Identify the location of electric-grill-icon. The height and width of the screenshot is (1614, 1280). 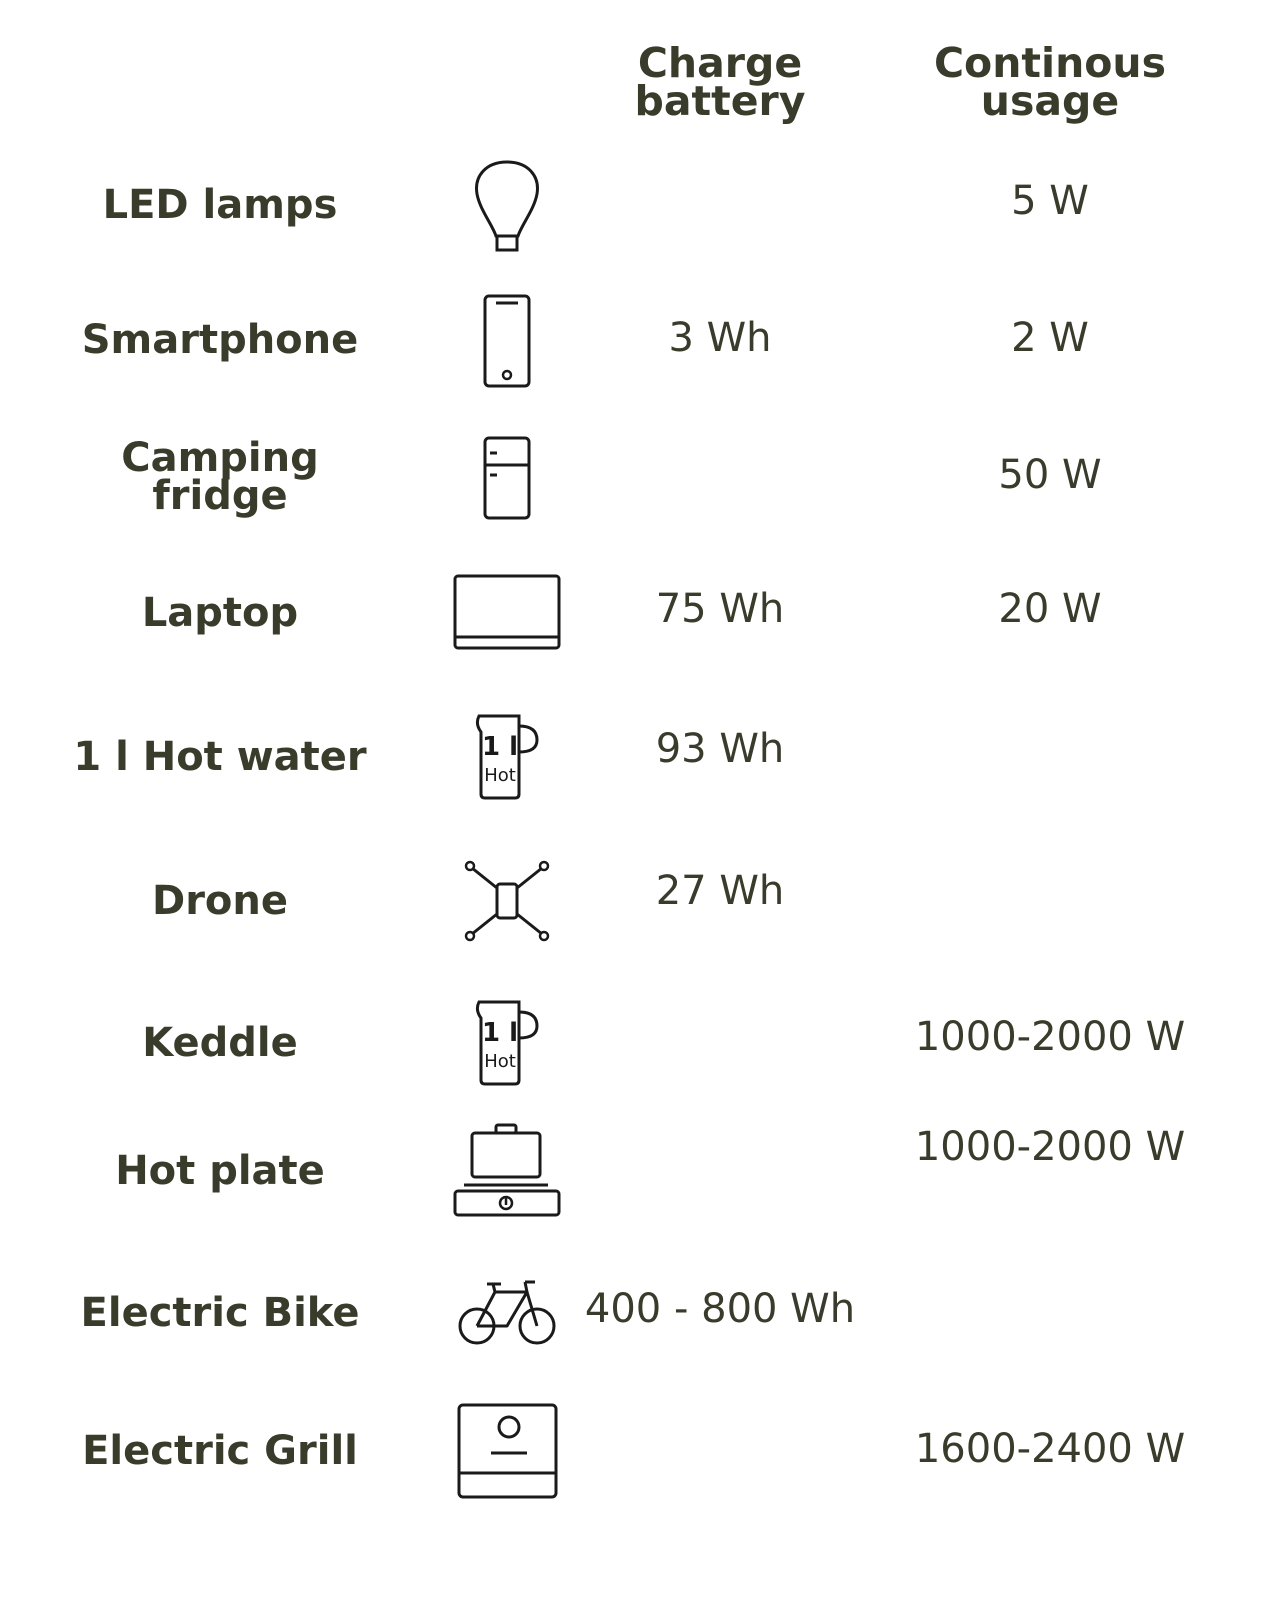
(507, 1451).